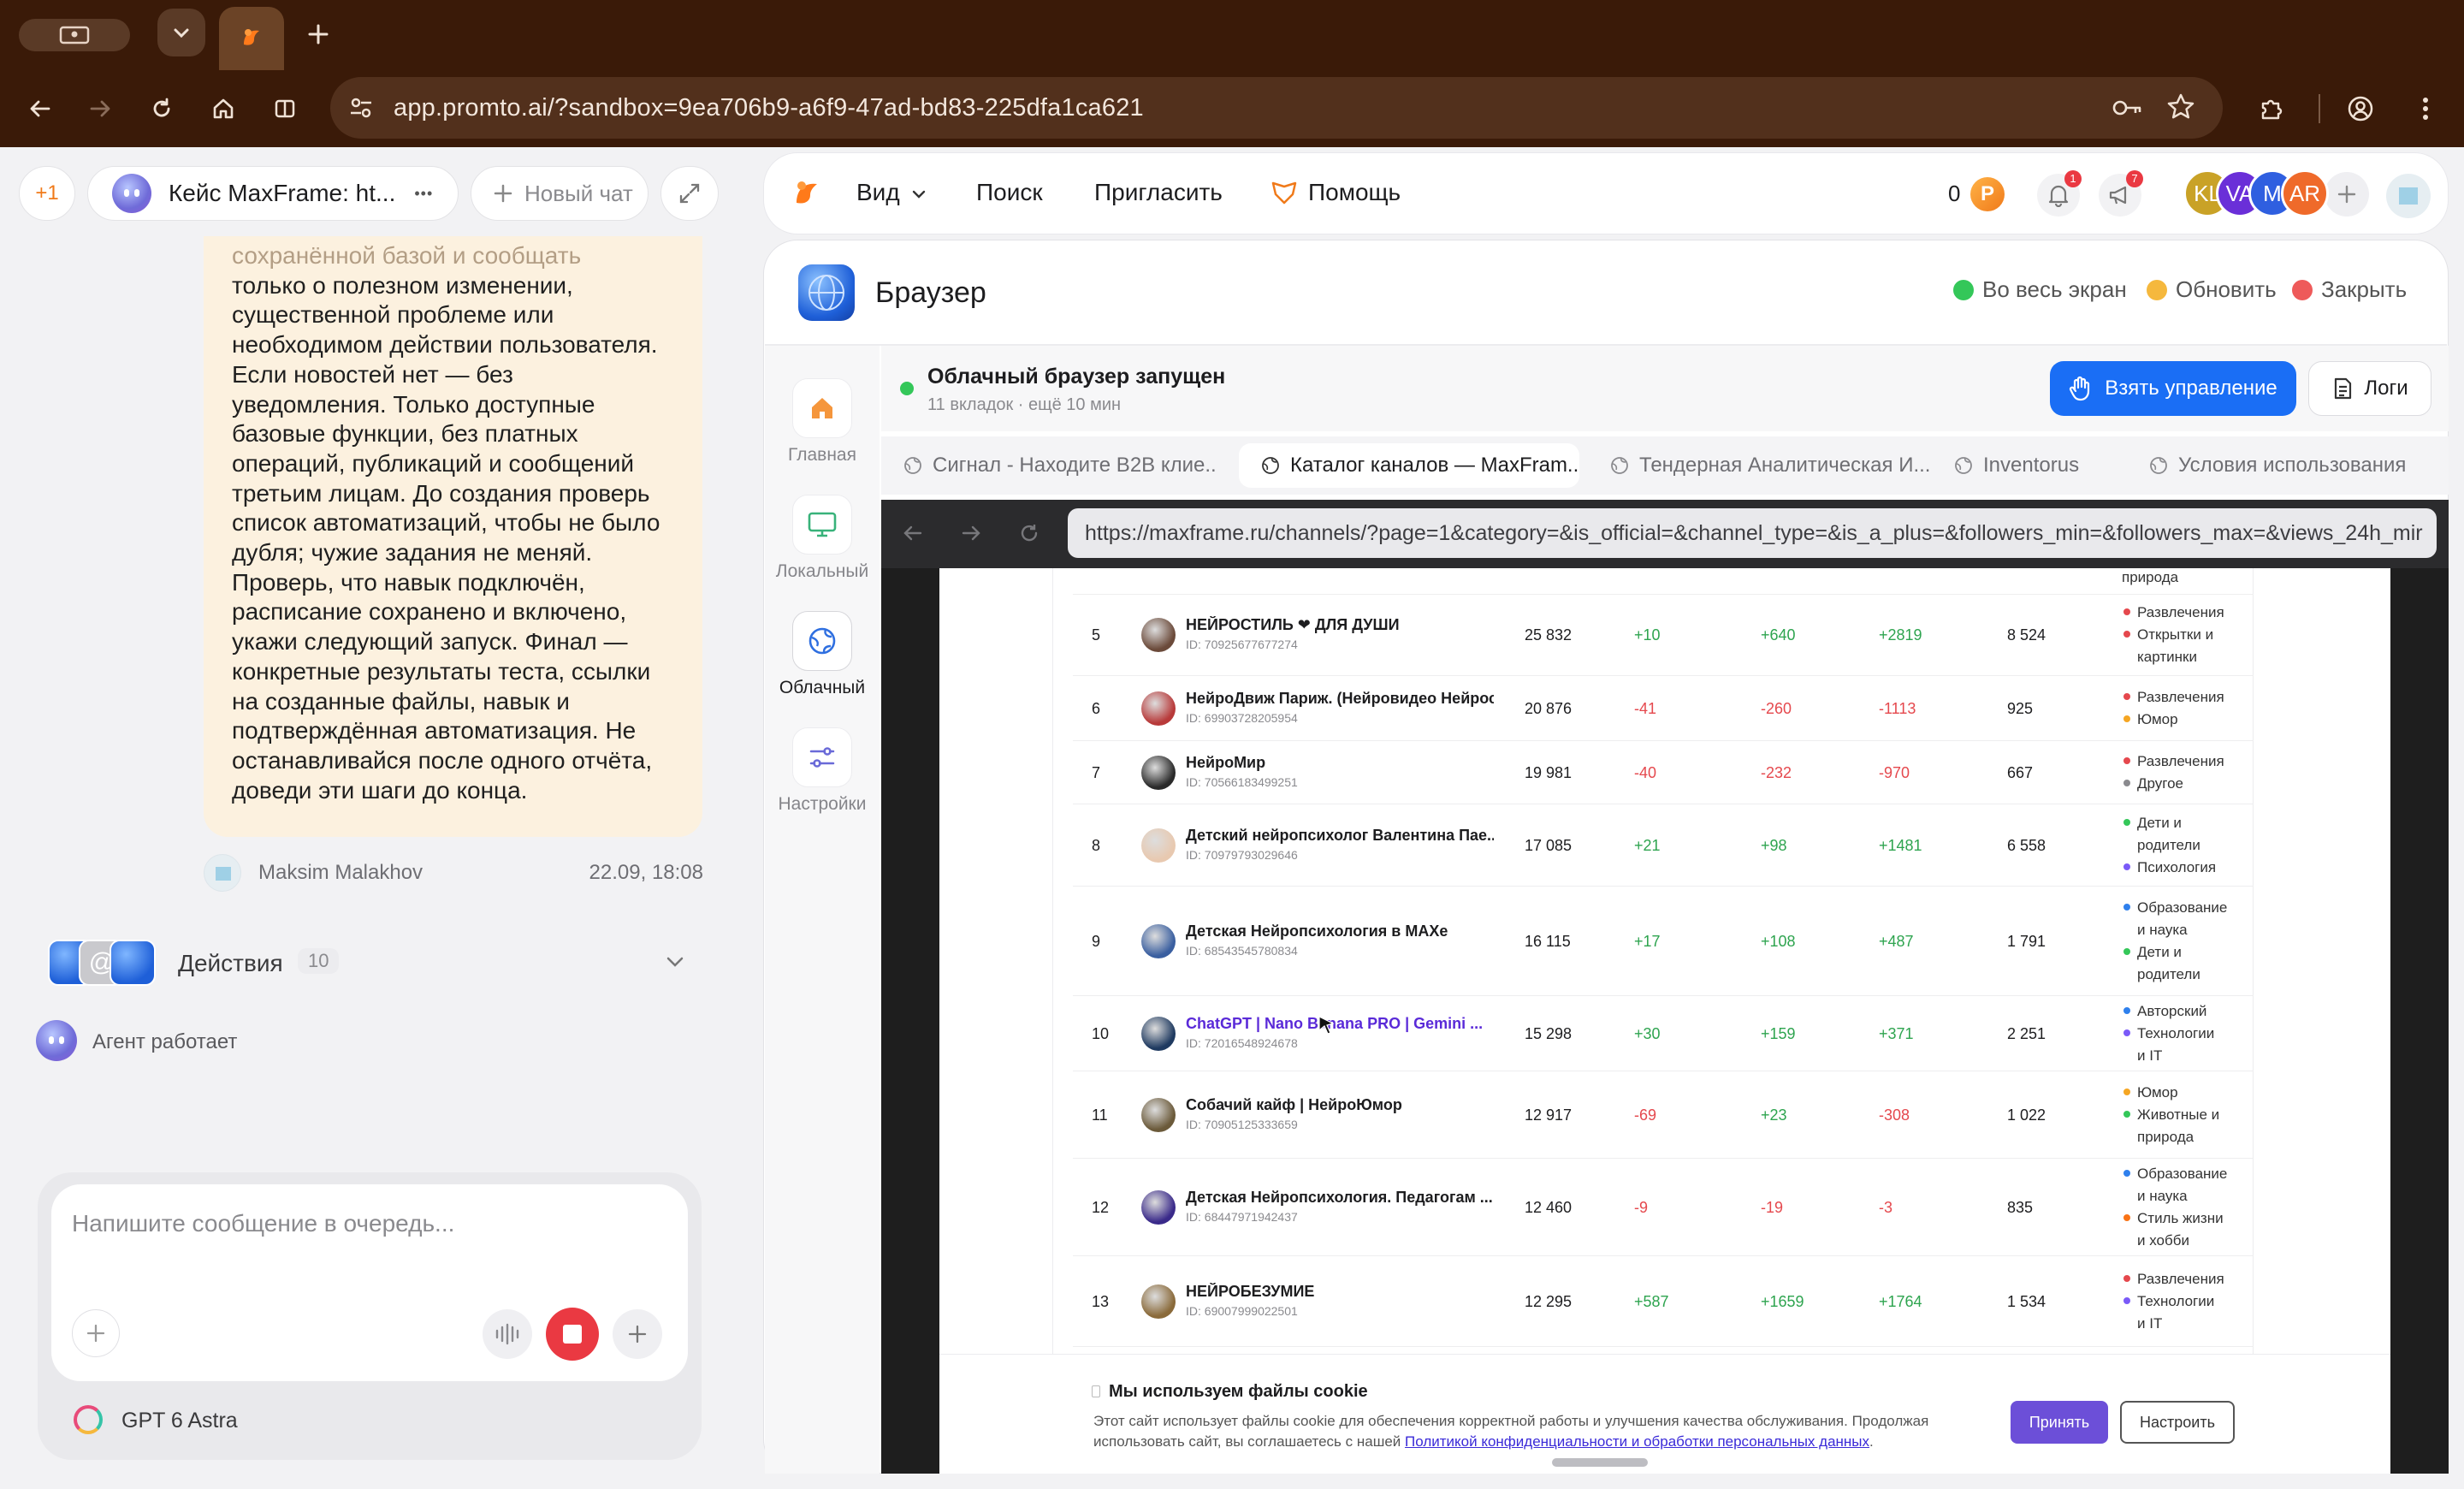 This screenshot has height=1489, width=2464. Describe the element at coordinates (560, 193) in the screenshot. I see `new-chat-button: Новый чат` at that location.